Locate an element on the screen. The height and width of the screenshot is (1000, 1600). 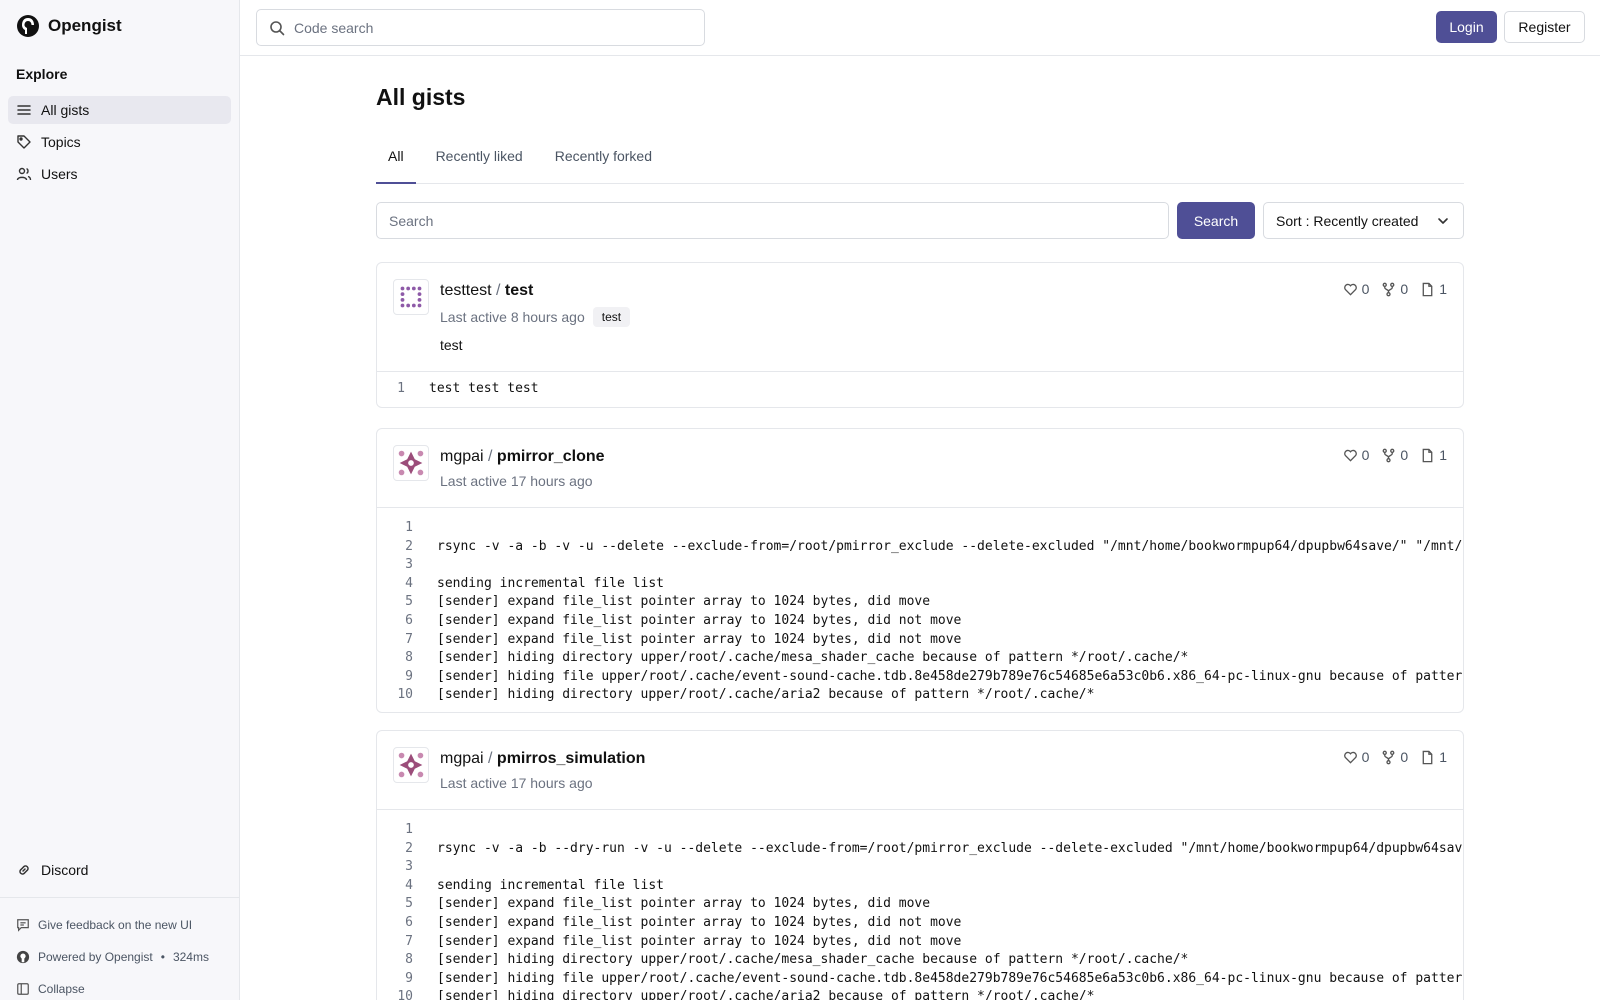
tab-recently-forked: Recently forked is located at coordinates (603, 163).